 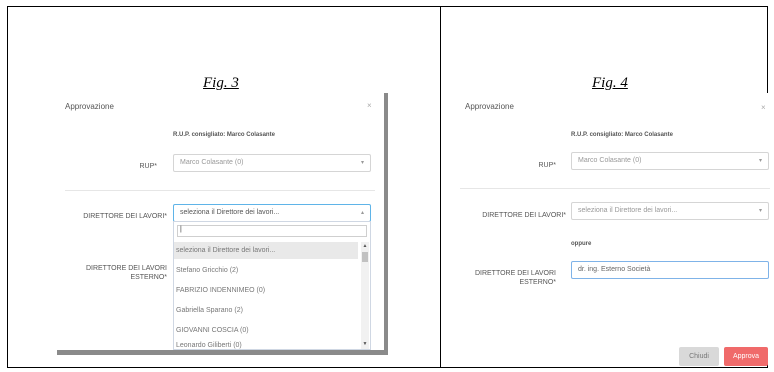 I want to click on dropdown-option: Stefano Gricchio (2), so click(x=266, y=270).